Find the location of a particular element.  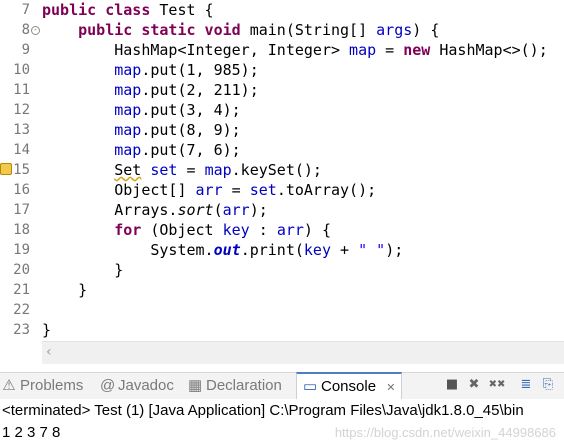

code-line: 21 } is located at coordinates (282, 290).